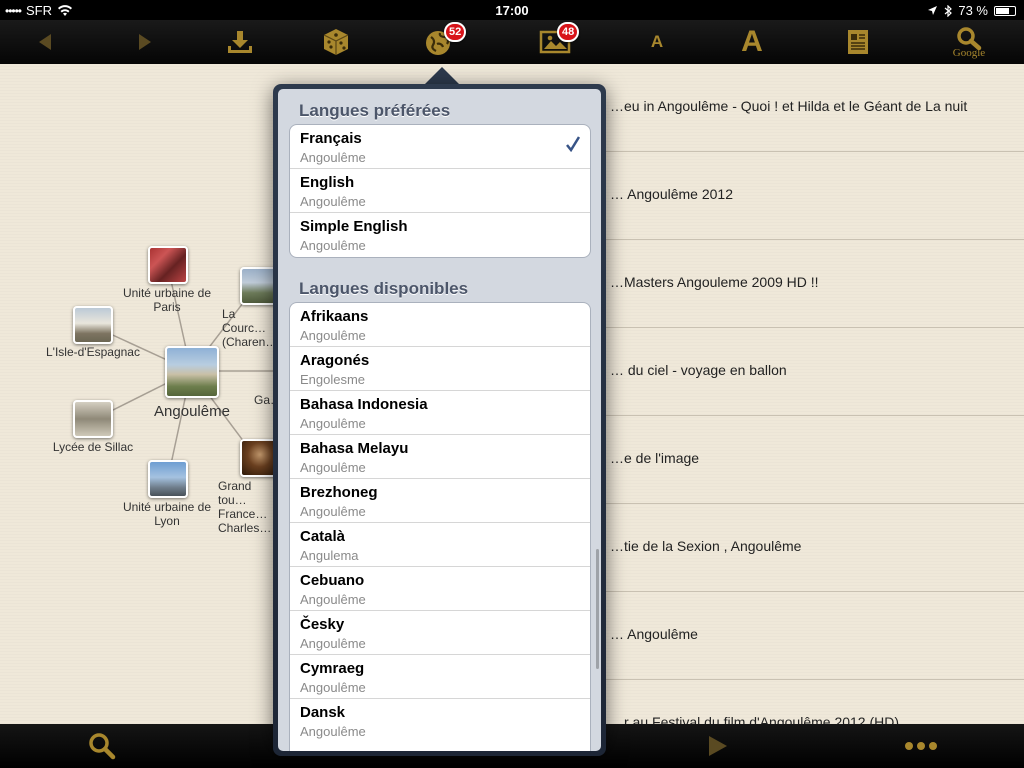  What do you see at coordinates (354, 226) in the screenshot?
I see `language-name: Simple English` at bounding box center [354, 226].